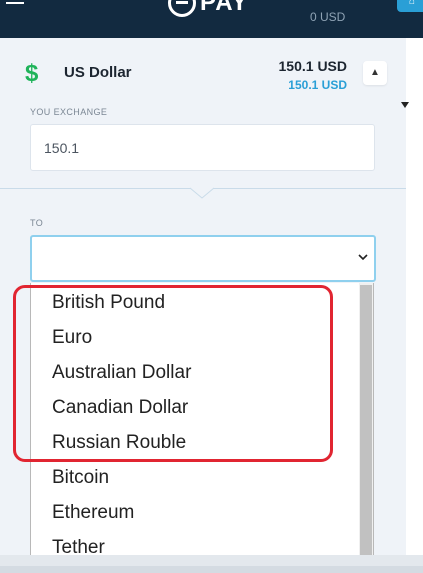  Describe the element at coordinates (363, 257) in the screenshot. I see `chevron-down-icon` at that location.